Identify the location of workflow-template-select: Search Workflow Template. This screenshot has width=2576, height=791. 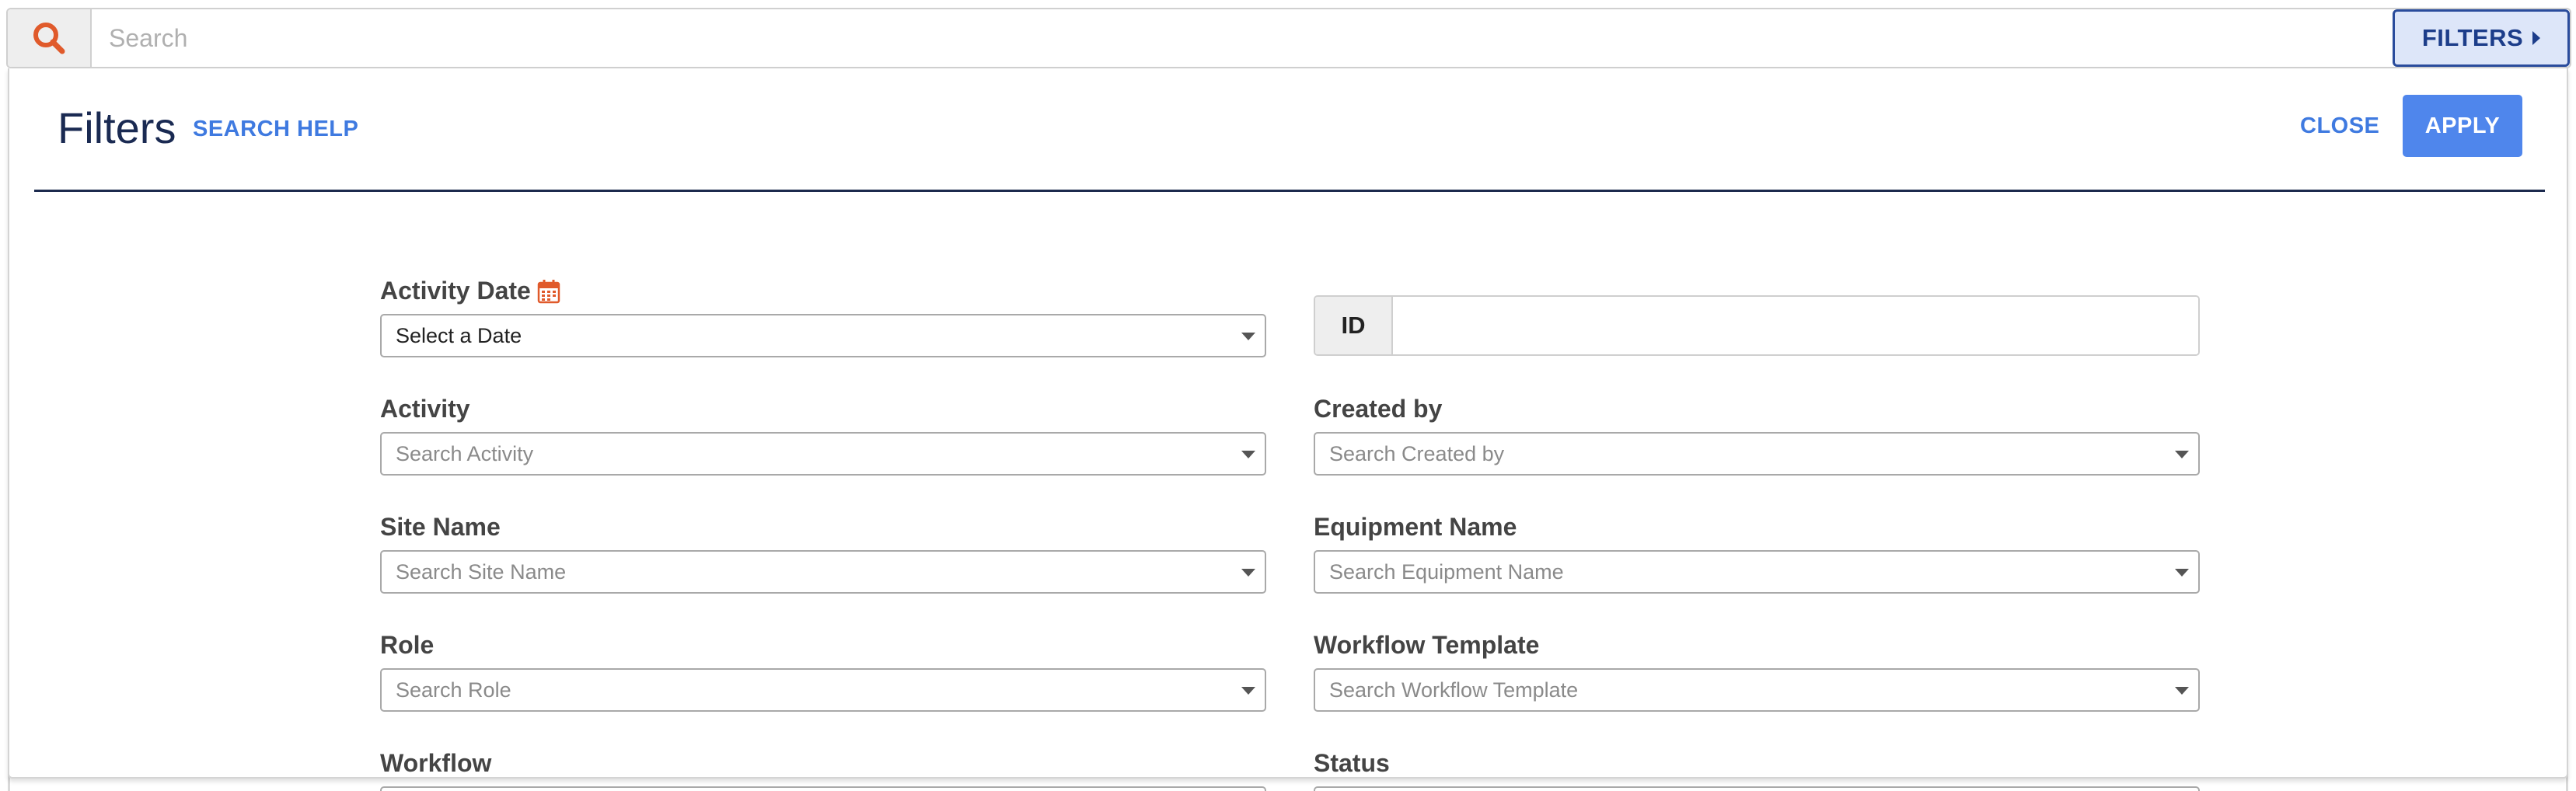
(1757, 690).